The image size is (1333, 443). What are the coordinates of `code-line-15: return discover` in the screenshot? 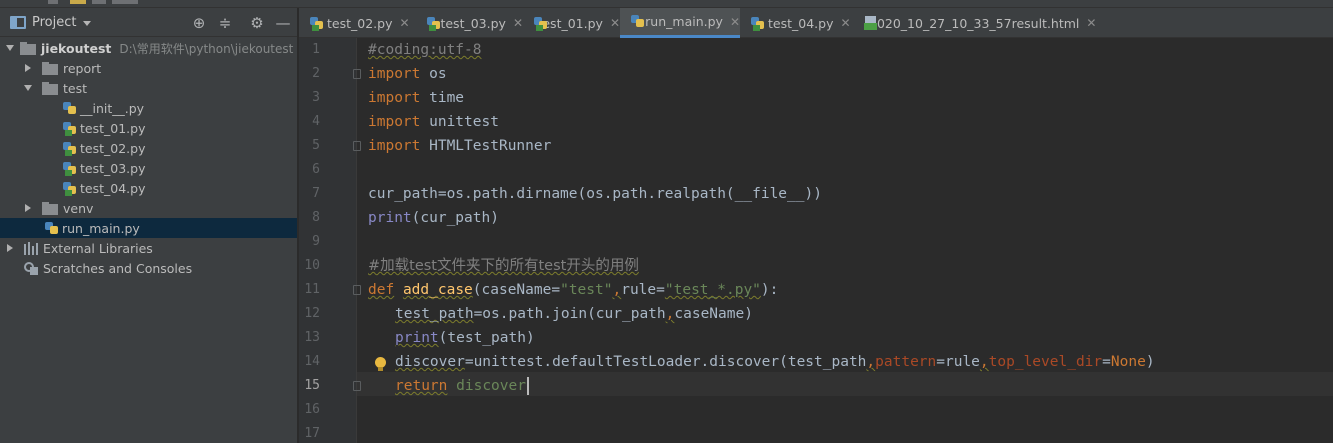 It's located at (462, 386).